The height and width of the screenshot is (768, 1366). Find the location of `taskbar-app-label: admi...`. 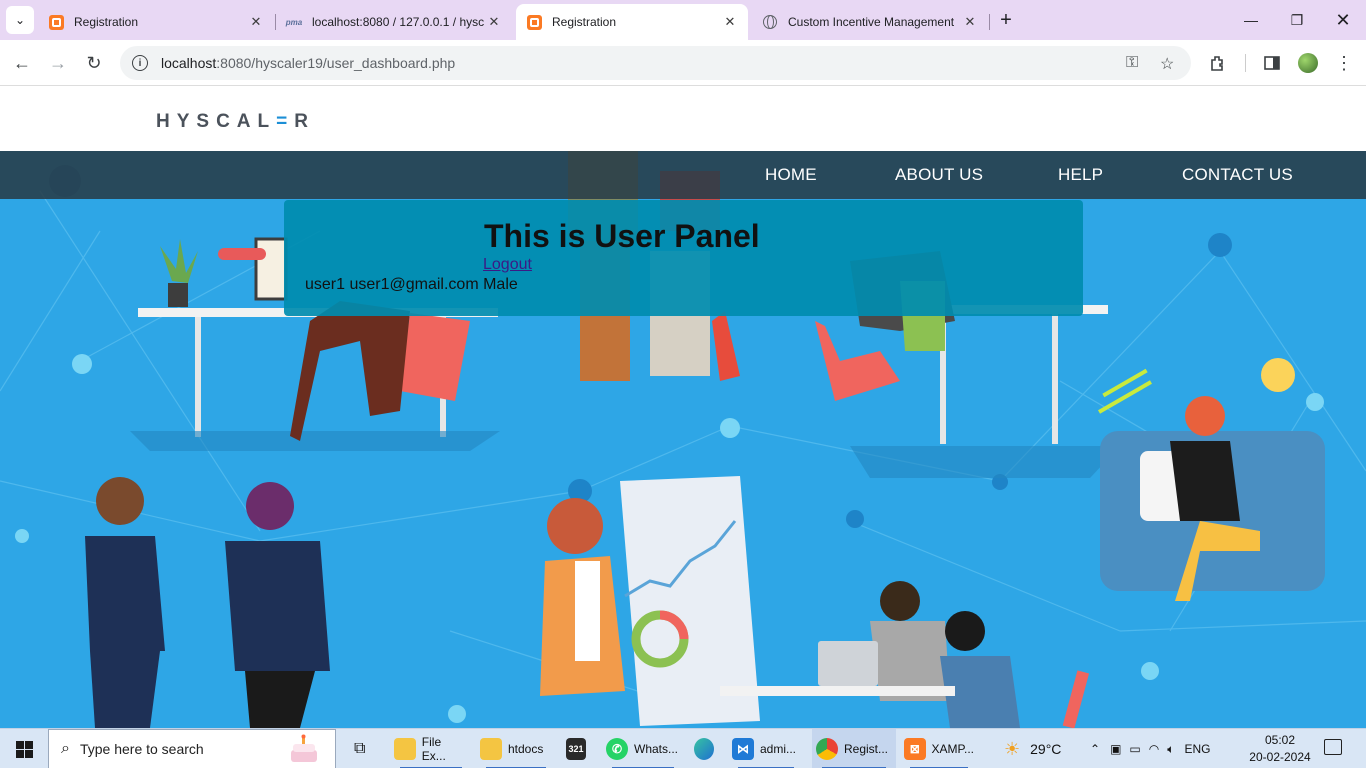

taskbar-app-label: admi... is located at coordinates (778, 749).